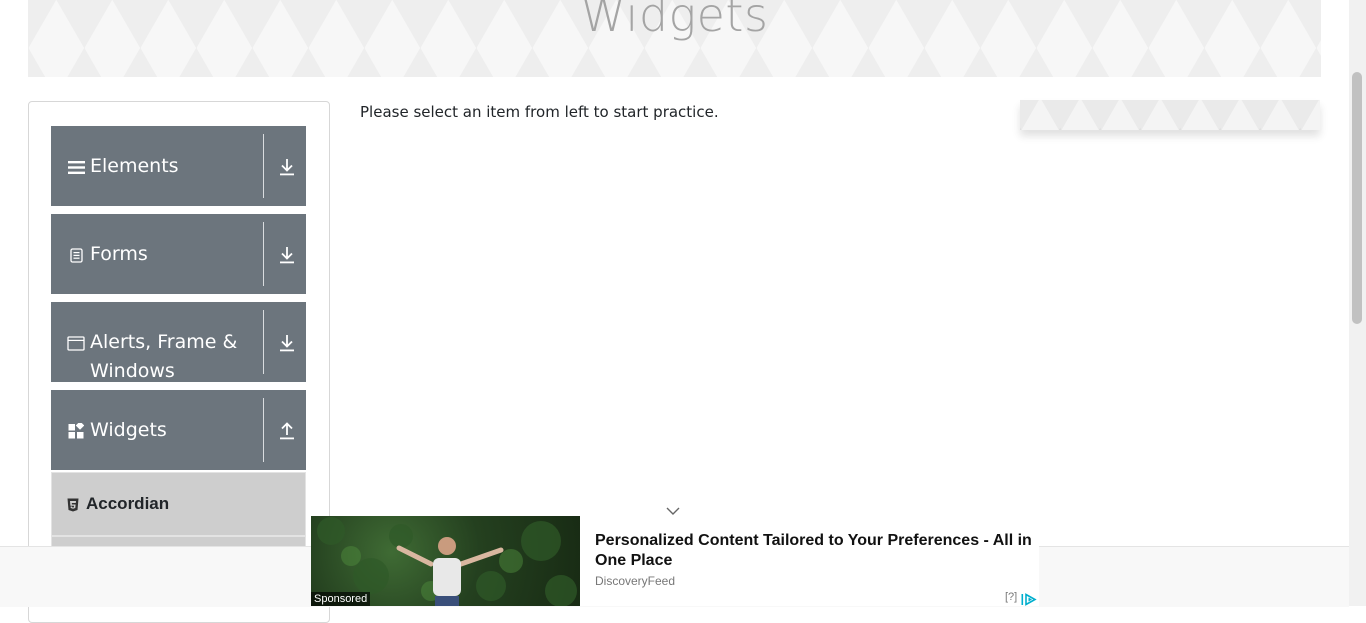 The height and width of the screenshot is (623, 1366). What do you see at coordinates (674, 21) in the screenshot?
I see `page-title: Widgets` at bounding box center [674, 21].